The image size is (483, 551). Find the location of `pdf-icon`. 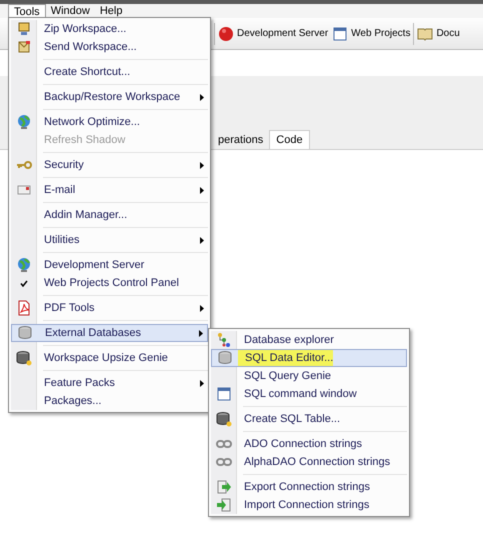

pdf-icon is located at coordinates (24, 308).